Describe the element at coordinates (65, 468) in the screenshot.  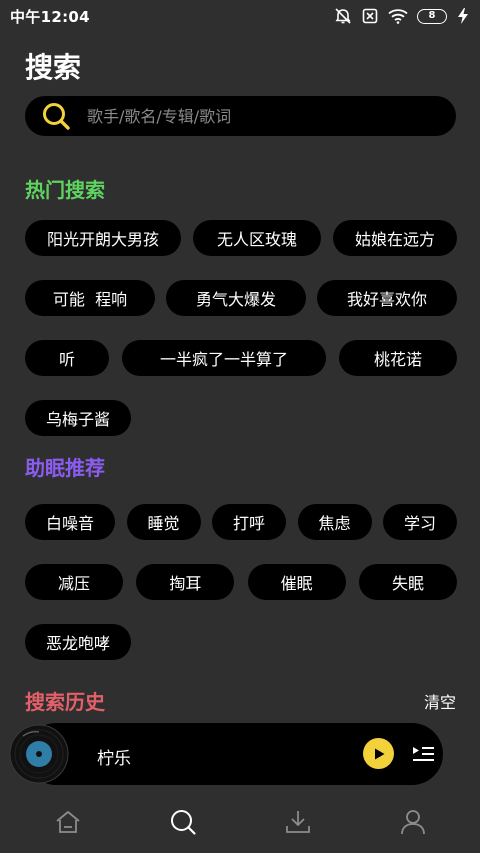
I see `sleep-recommend-title: 助眠推荐` at that location.